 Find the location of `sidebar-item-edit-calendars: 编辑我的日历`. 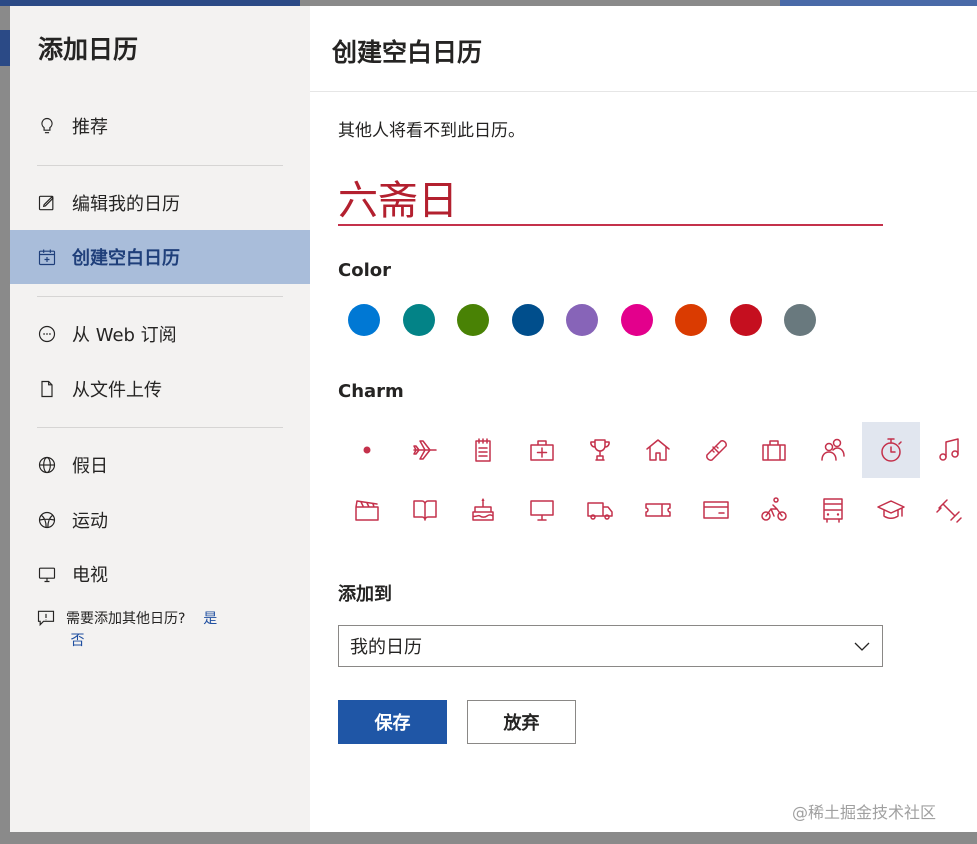

sidebar-item-edit-calendars: 编辑我的日历 is located at coordinates (160, 203).